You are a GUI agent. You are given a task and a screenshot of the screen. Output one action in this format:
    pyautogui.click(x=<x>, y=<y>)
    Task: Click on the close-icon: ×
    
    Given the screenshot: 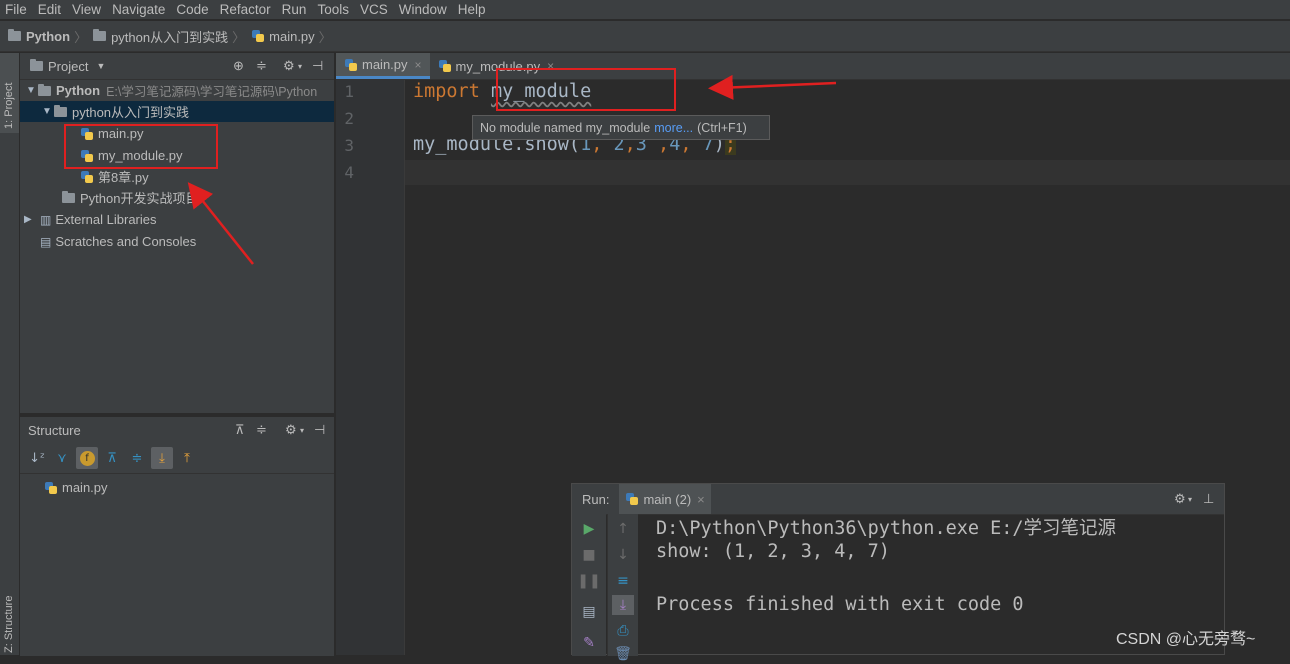 What is the action you would take?
    pyautogui.click(x=701, y=499)
    